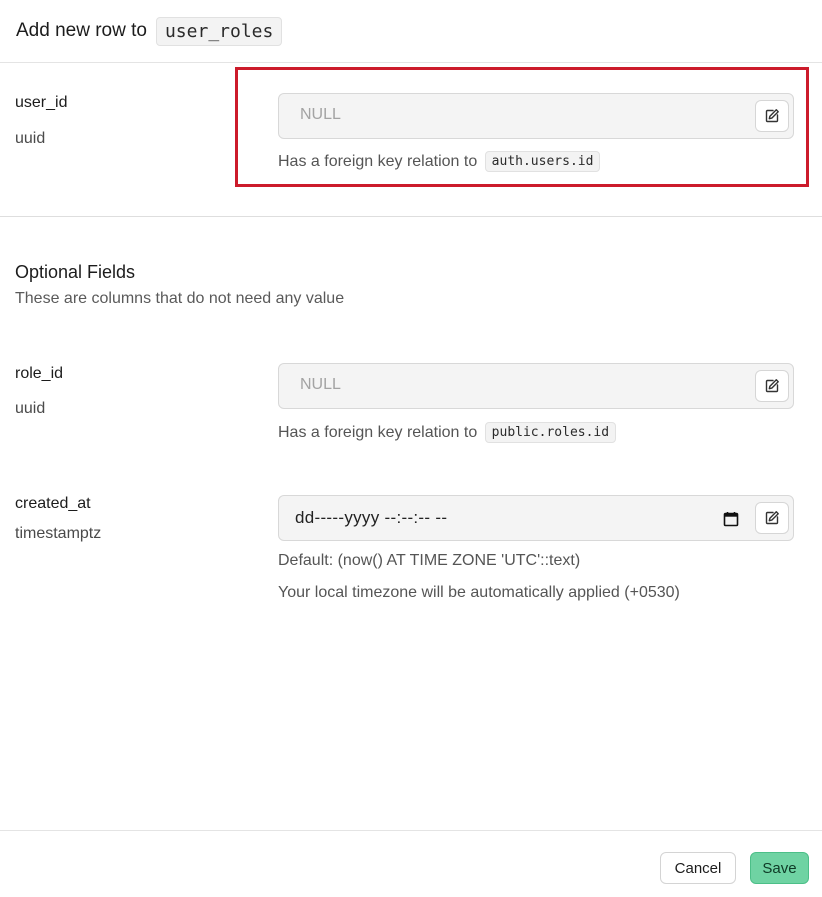  I want to click on cancel-button: Cancel, so click(698, 868).